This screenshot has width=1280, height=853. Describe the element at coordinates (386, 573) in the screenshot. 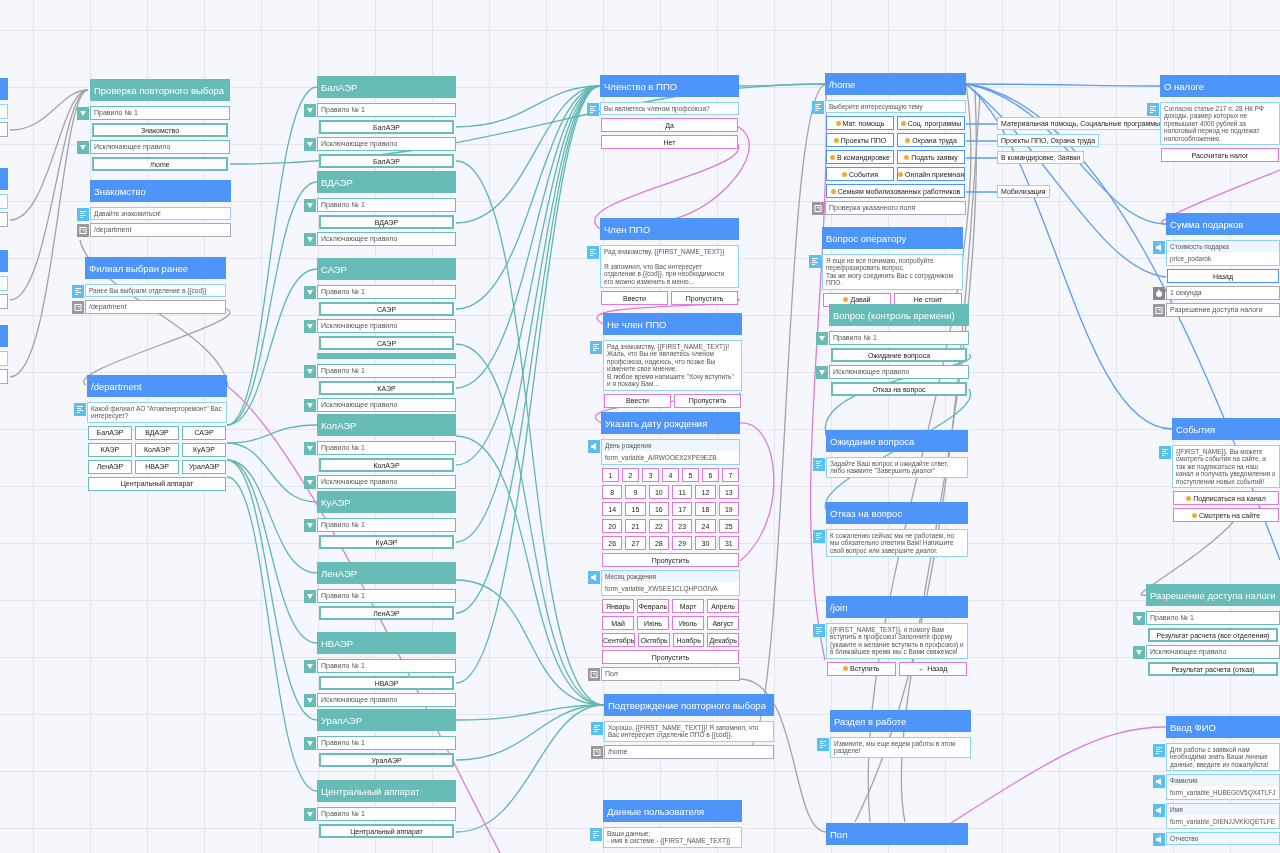

I see `node-header: ЛенАЭР` at that location.